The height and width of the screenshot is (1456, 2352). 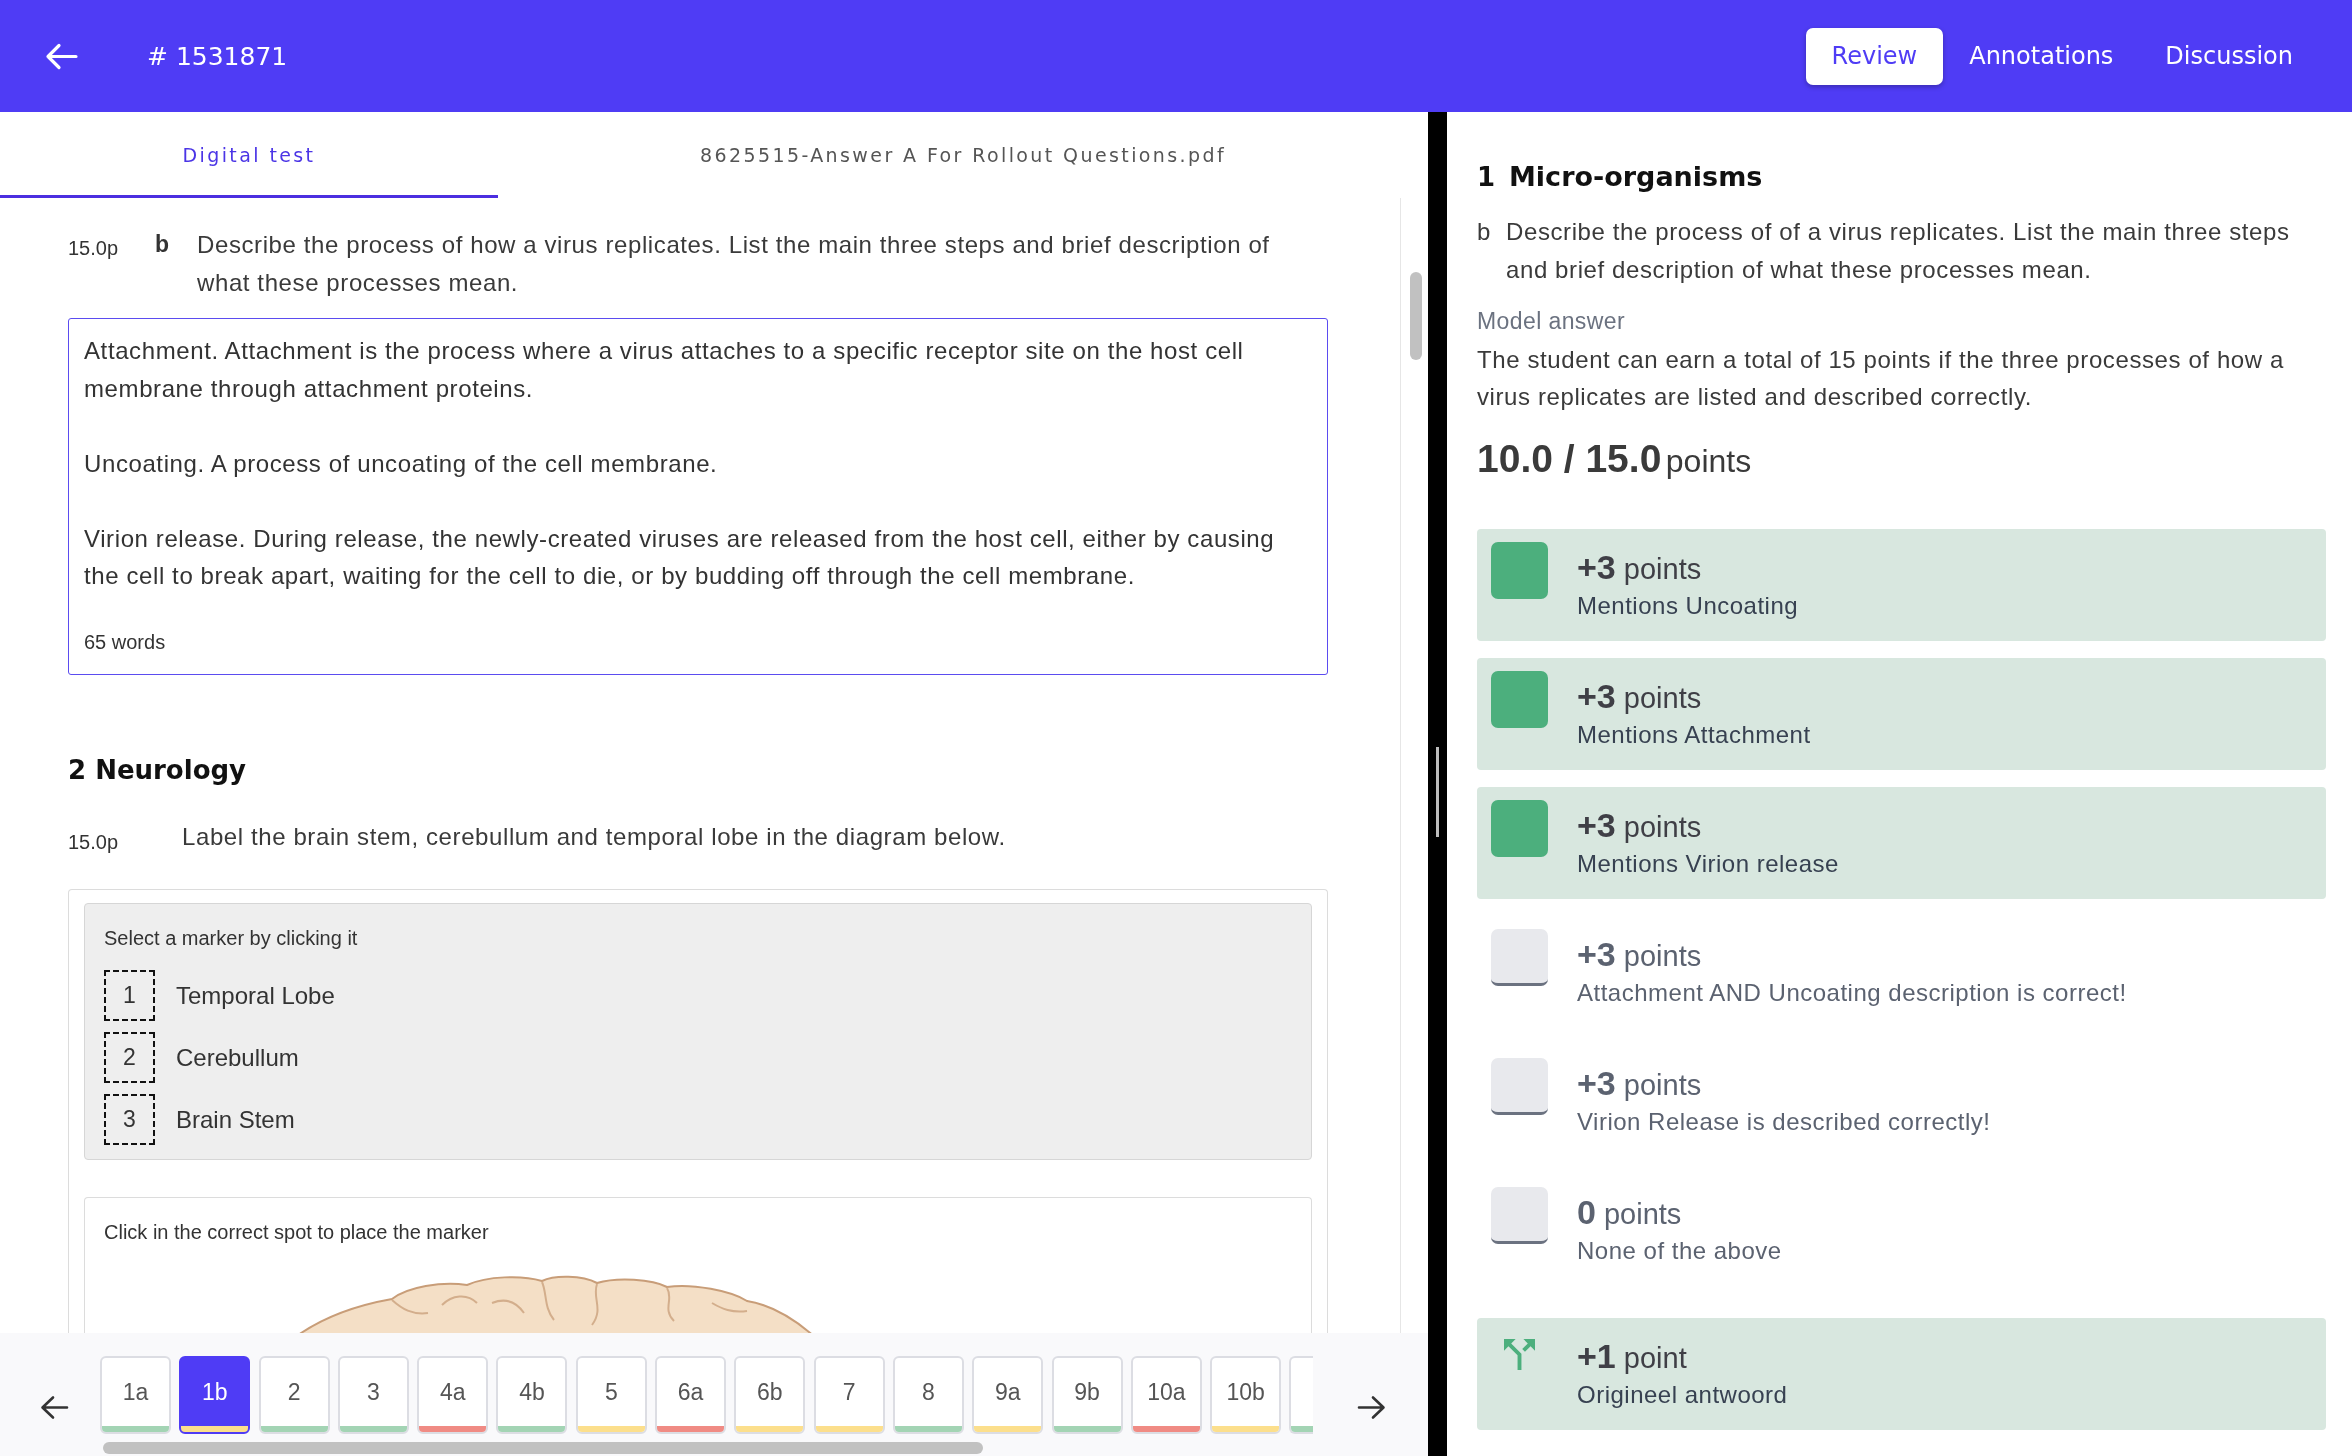 I want to click on grip-icon, so click(x=1437, y=792).